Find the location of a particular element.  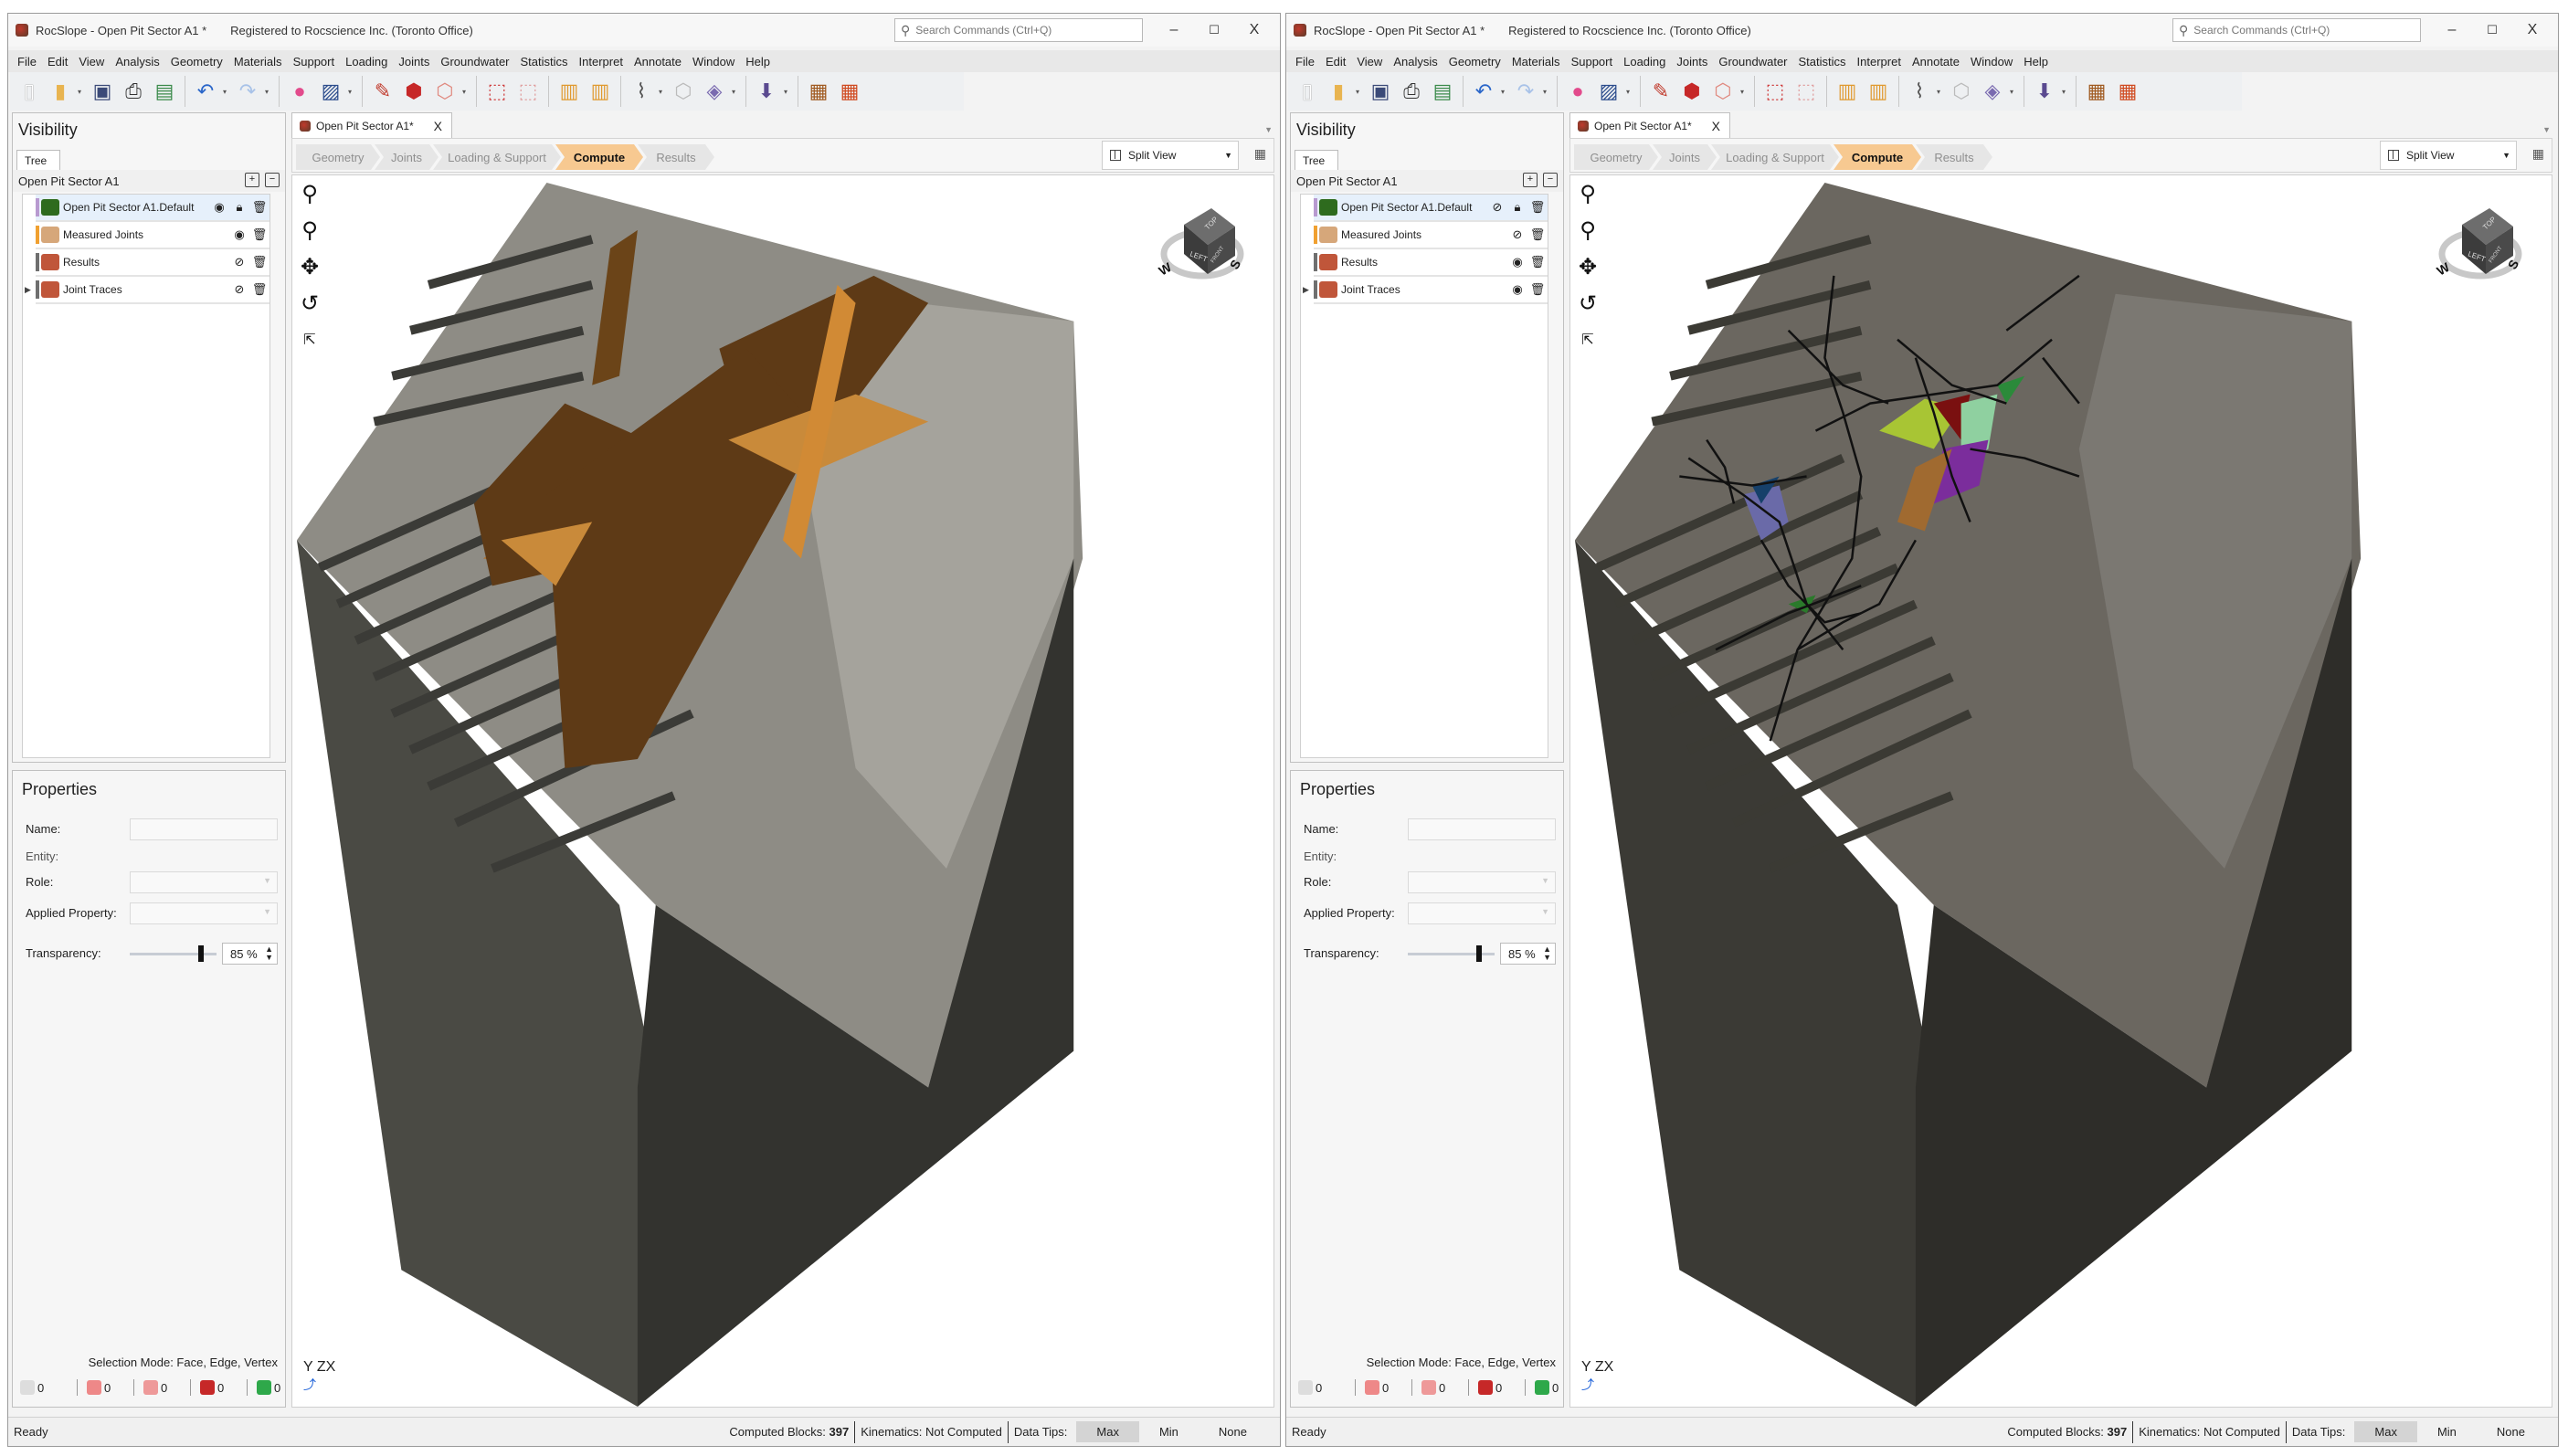

tree-item: ▶ Joint Traces ⊘ 🗑︎ is located at coordinates (147, 290).